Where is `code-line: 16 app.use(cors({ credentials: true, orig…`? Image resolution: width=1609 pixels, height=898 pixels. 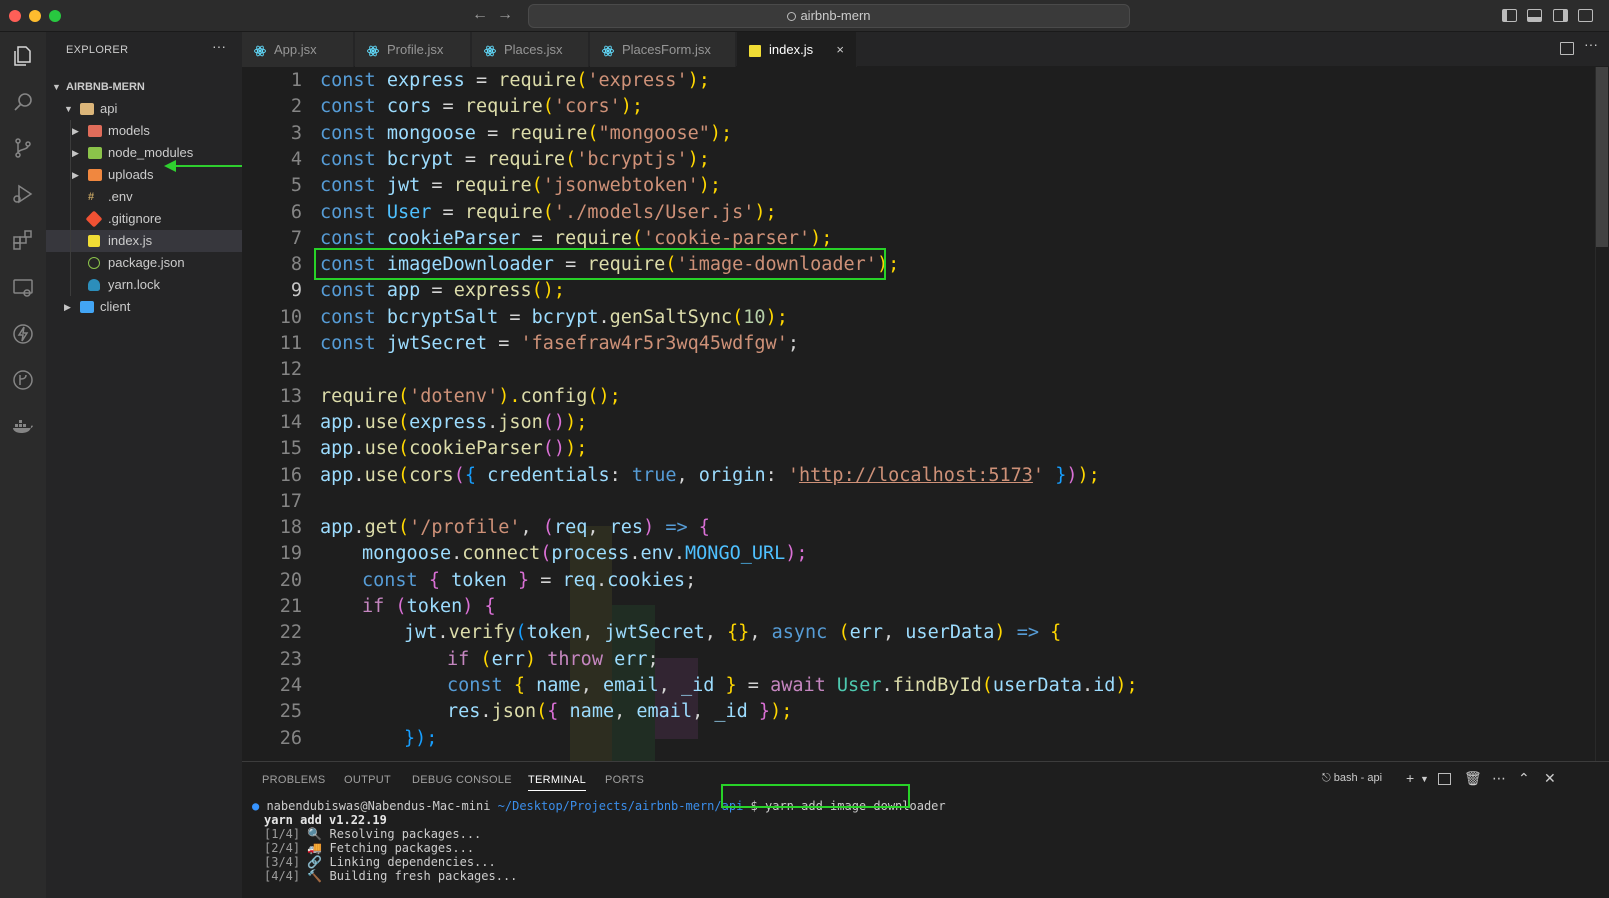
code-line: 16 app.use(cors({ credentials: true, orig… is located at coordinates (925, 475).